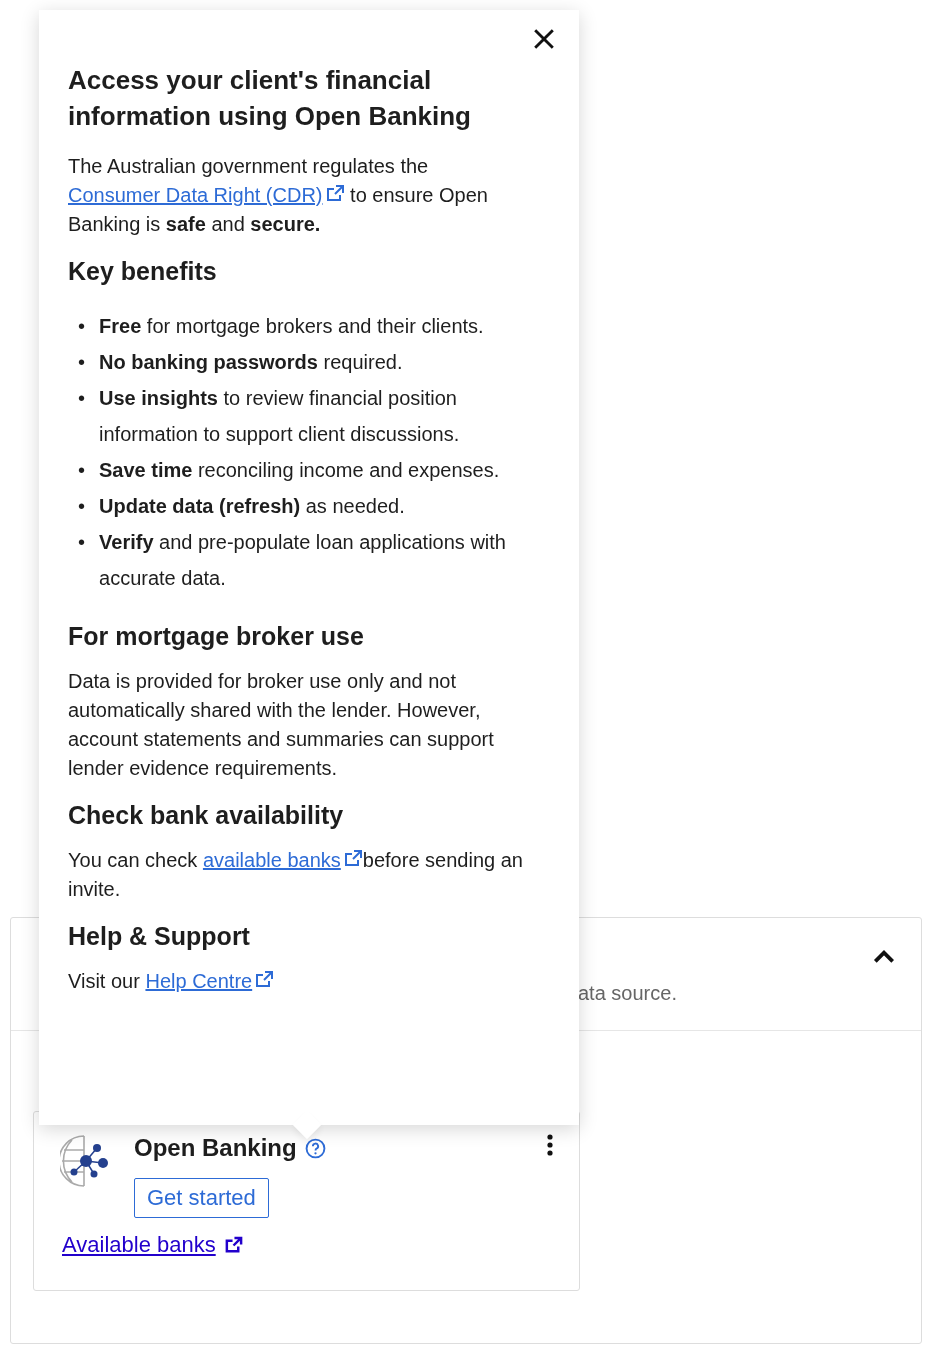 The height and width of the screenshot is (1352, 932). I want to click on card-title: Open Banking, so click(215, 1148).